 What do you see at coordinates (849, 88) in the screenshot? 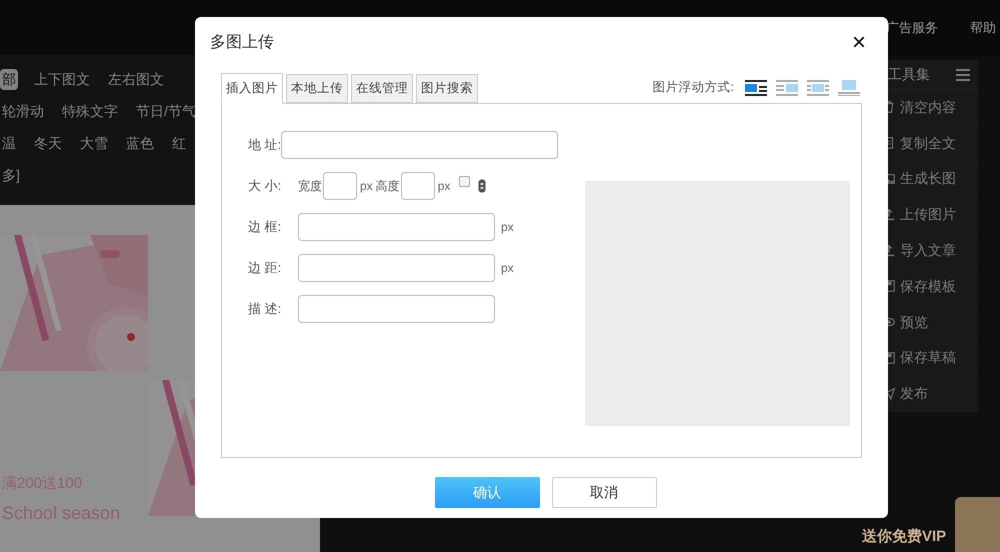
I see `float-none-icon` at bounding box center [849, 88].